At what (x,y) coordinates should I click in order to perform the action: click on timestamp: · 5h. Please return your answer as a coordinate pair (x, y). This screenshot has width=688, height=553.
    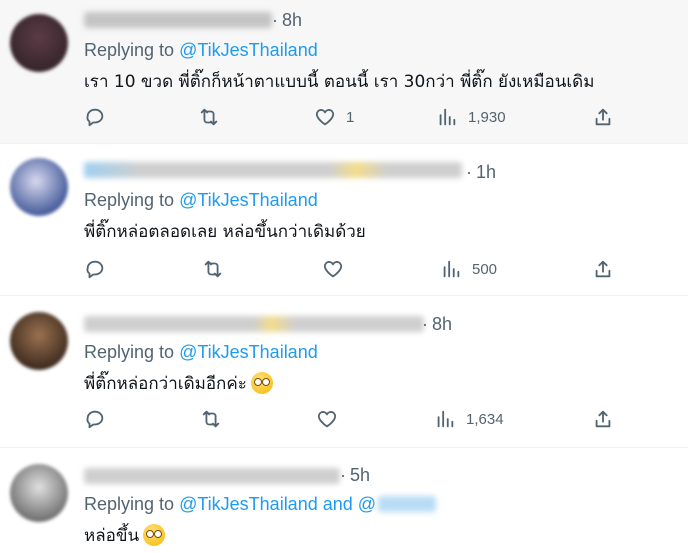
    Looking at the image, I should click on (355, 475).